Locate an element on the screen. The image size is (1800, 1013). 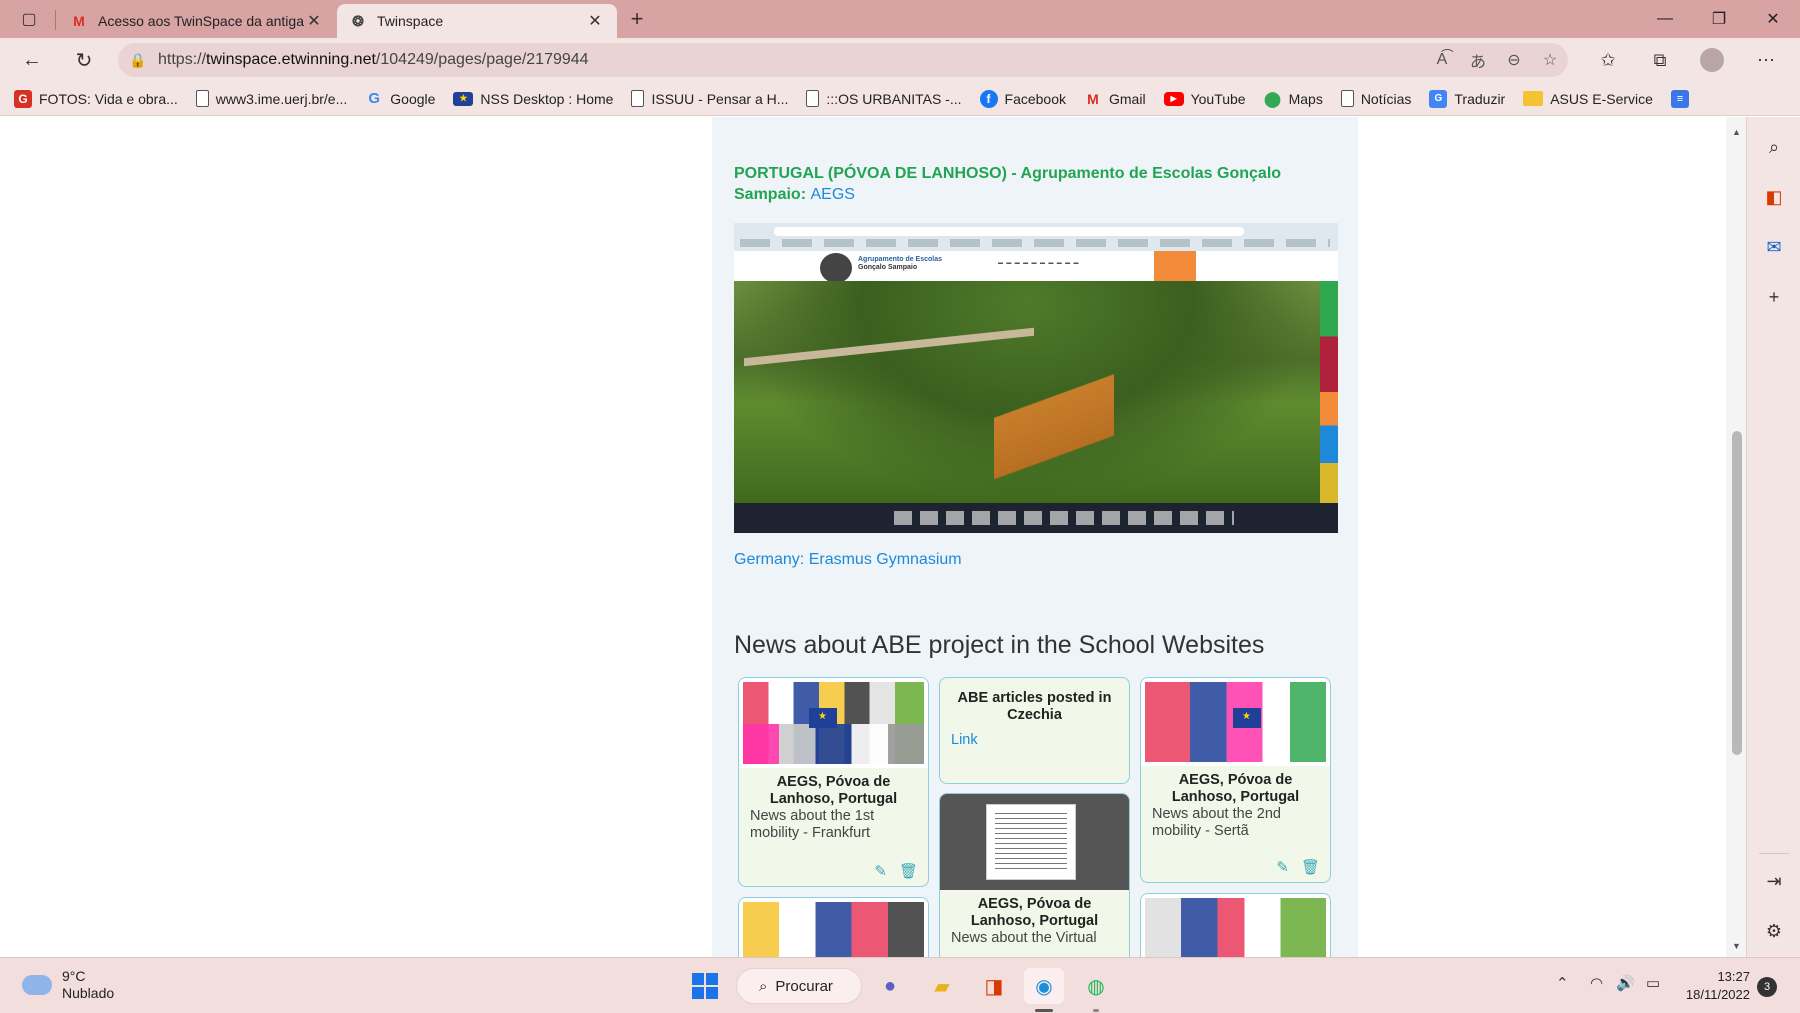
weather-widget: 9°C Nublado is located at coordinates (68, 985).